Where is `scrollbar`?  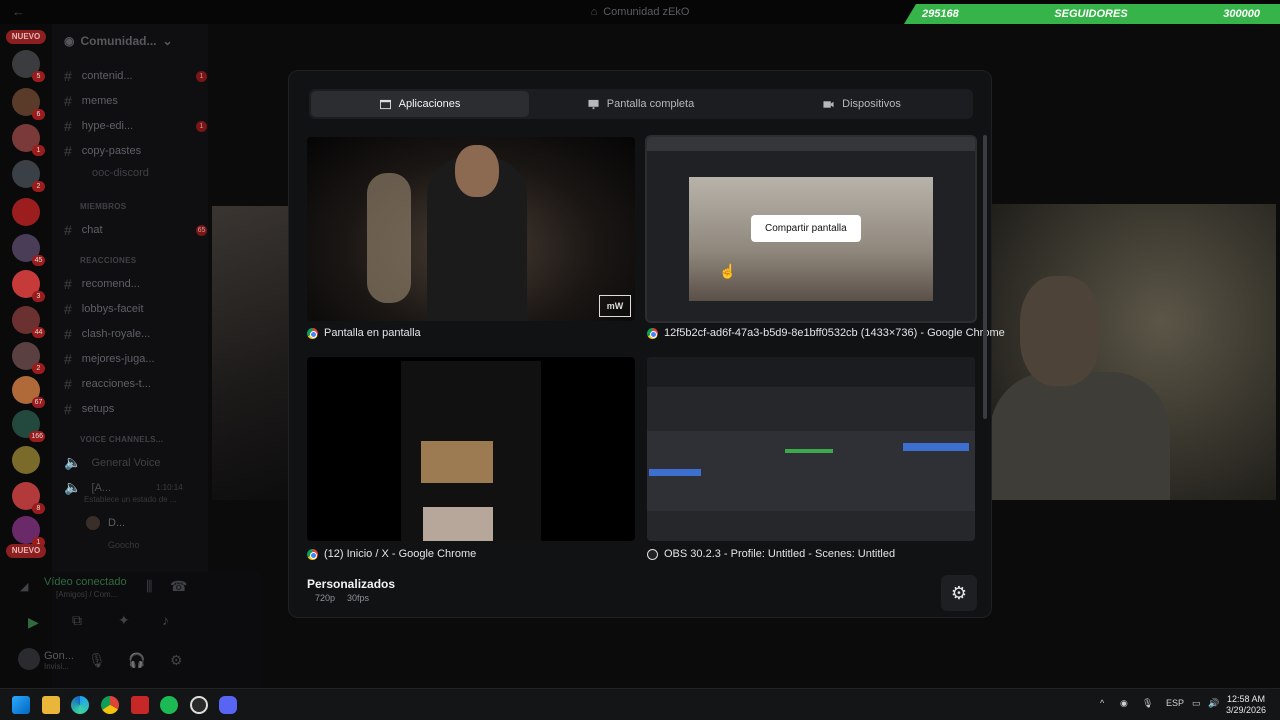
scrollbar is located at coordinates (985, 277).